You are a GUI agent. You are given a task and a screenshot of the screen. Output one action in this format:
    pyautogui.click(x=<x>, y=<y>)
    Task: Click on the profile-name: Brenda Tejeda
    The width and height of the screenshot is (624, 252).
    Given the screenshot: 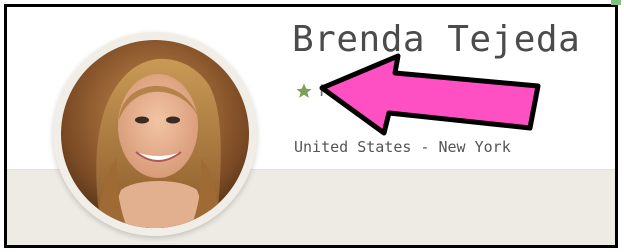 What is the action you would take?
    pyautogui.click(x=436, y=39)
    